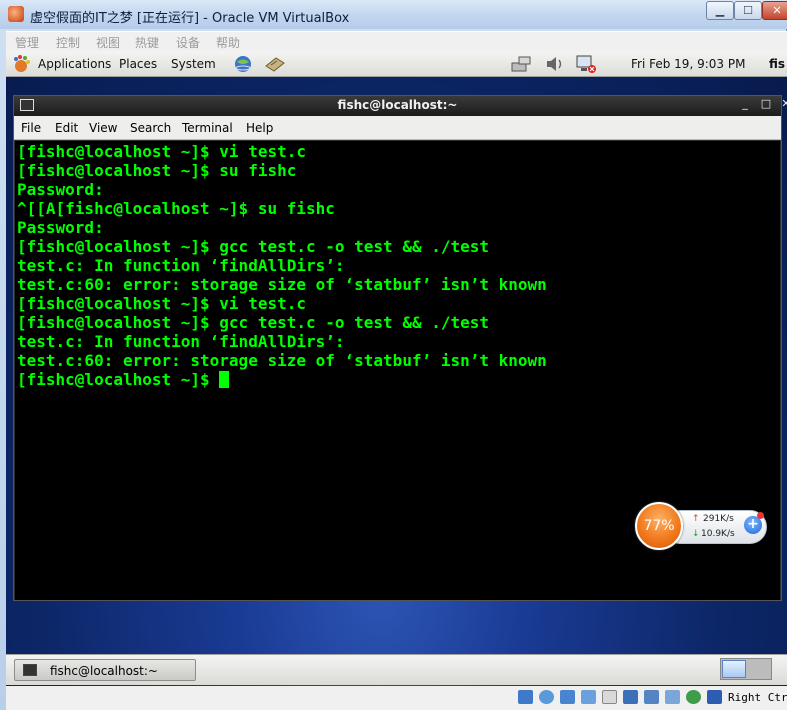 The image size is (787, 710). I want to click on menu-manage: 管理, so click(27, 42).